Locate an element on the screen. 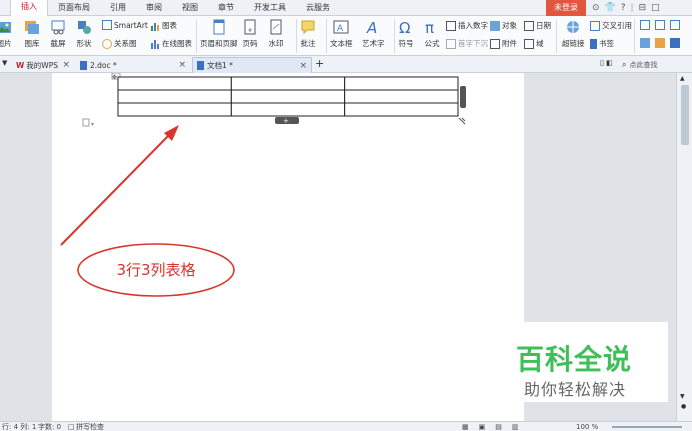 Image resolution: width=692 pixels, height=431 pixels. search-icon: ⌕ is located at coordinates (624, 64).